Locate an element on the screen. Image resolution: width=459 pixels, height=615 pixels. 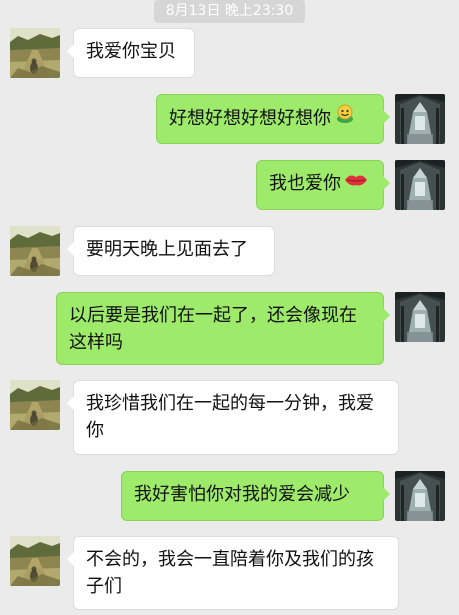
received-message-bubble: 我爱你宝贝 is located at coordinates (131, 53).